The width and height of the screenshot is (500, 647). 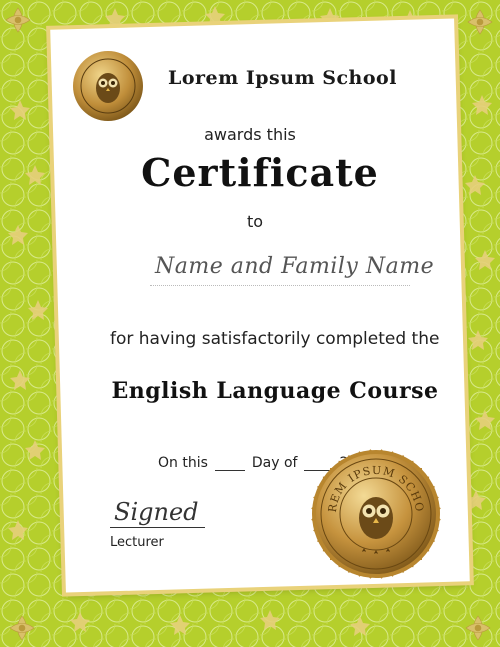 I want to click on recipient-underline, so click(x=280, y=286).